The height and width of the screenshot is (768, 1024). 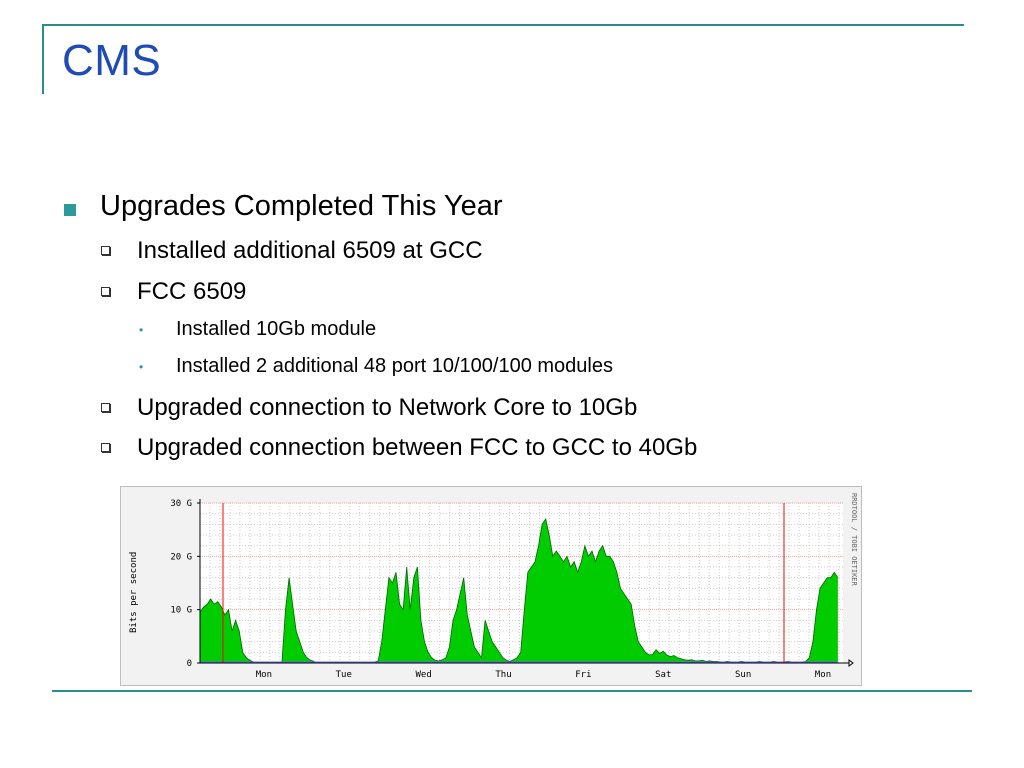 I want to click on x-tick-label: Fri, so click(x=583, y=675).